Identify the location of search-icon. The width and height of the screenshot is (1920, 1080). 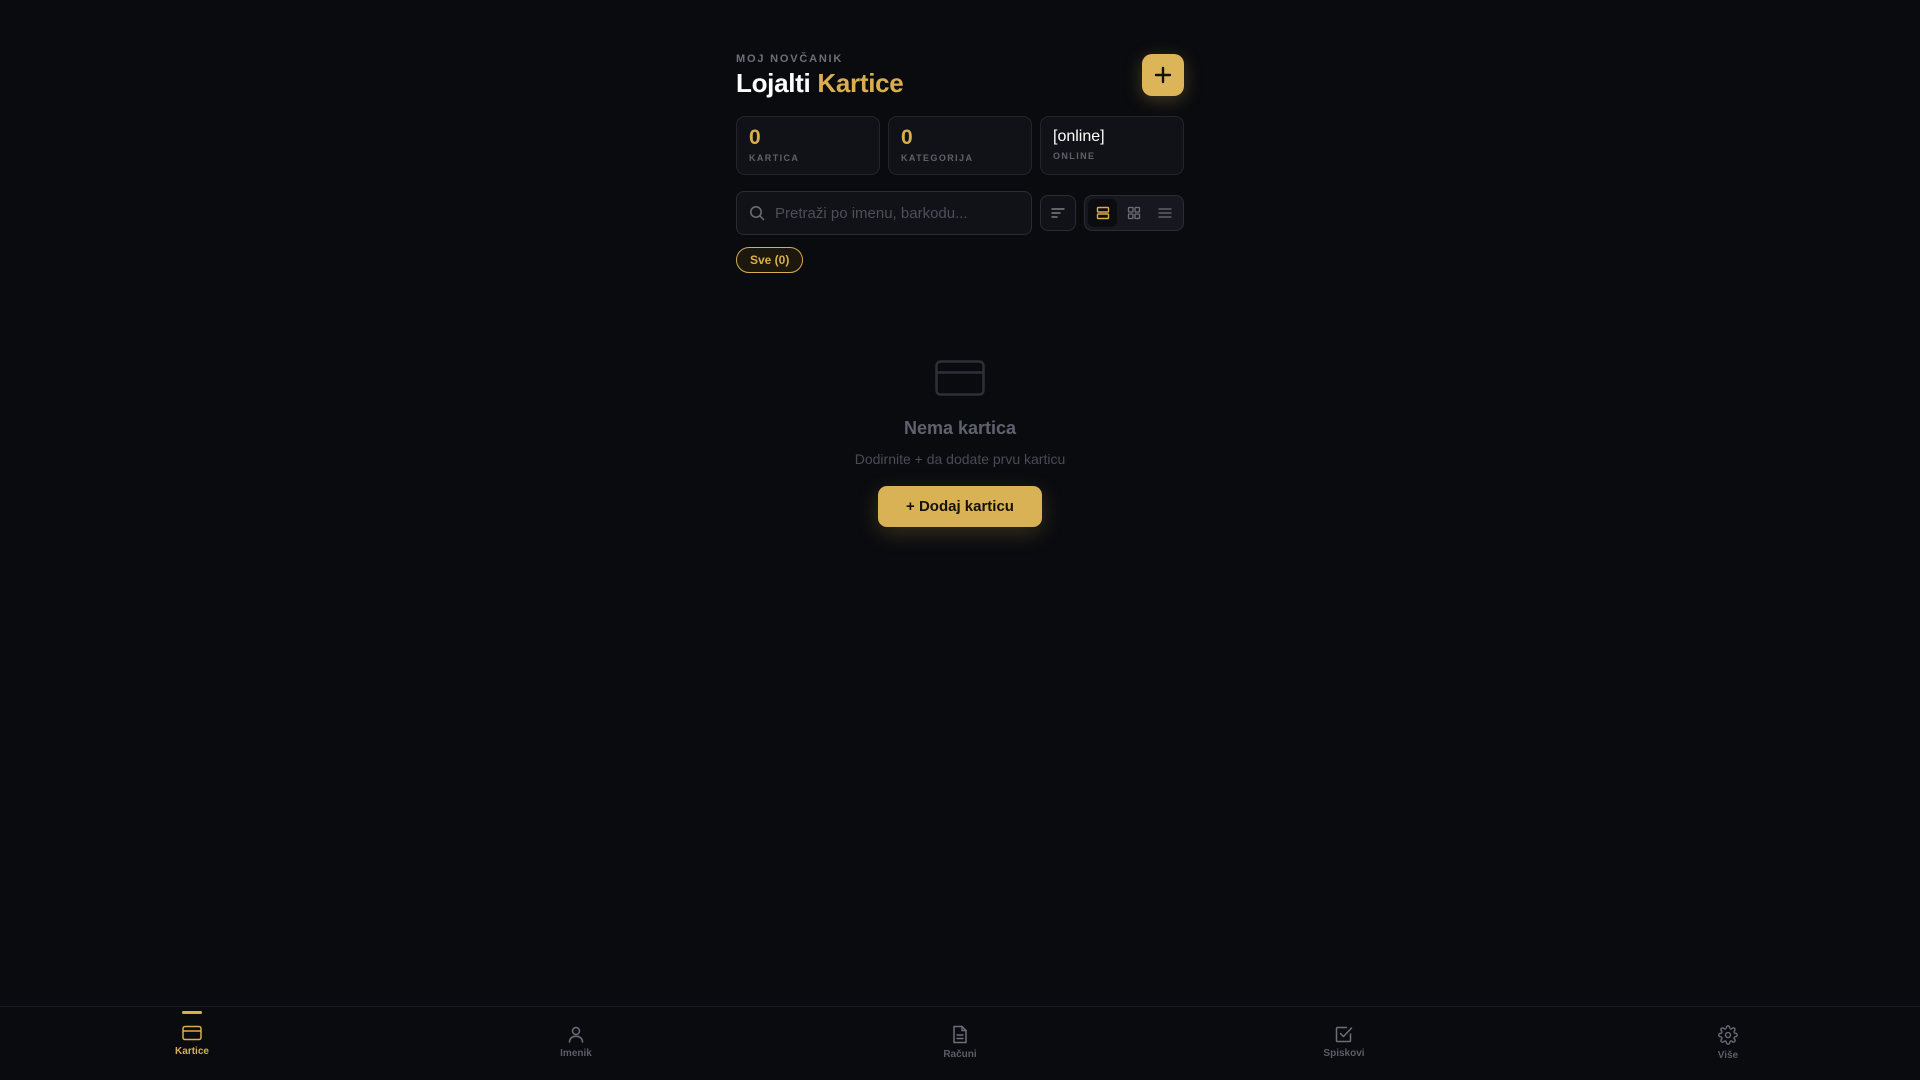
(757, 213).